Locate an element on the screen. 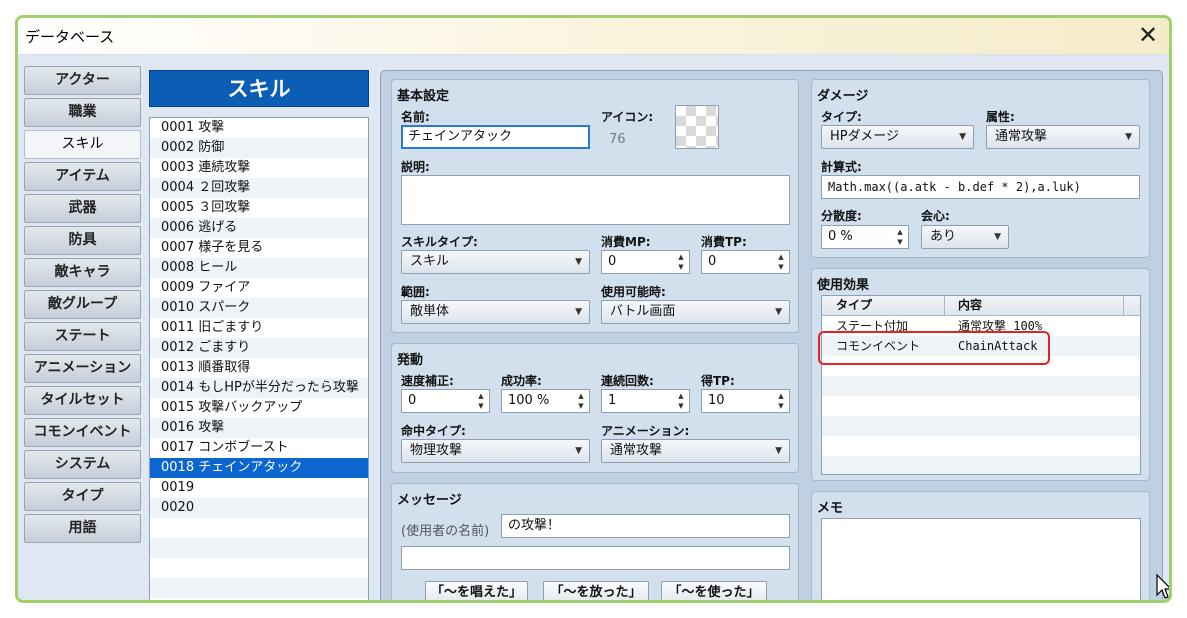 This screenshot has width=1187, height=618. variance-stepper: 0 % ▲ ▼ is located at coordinates (865, 237).